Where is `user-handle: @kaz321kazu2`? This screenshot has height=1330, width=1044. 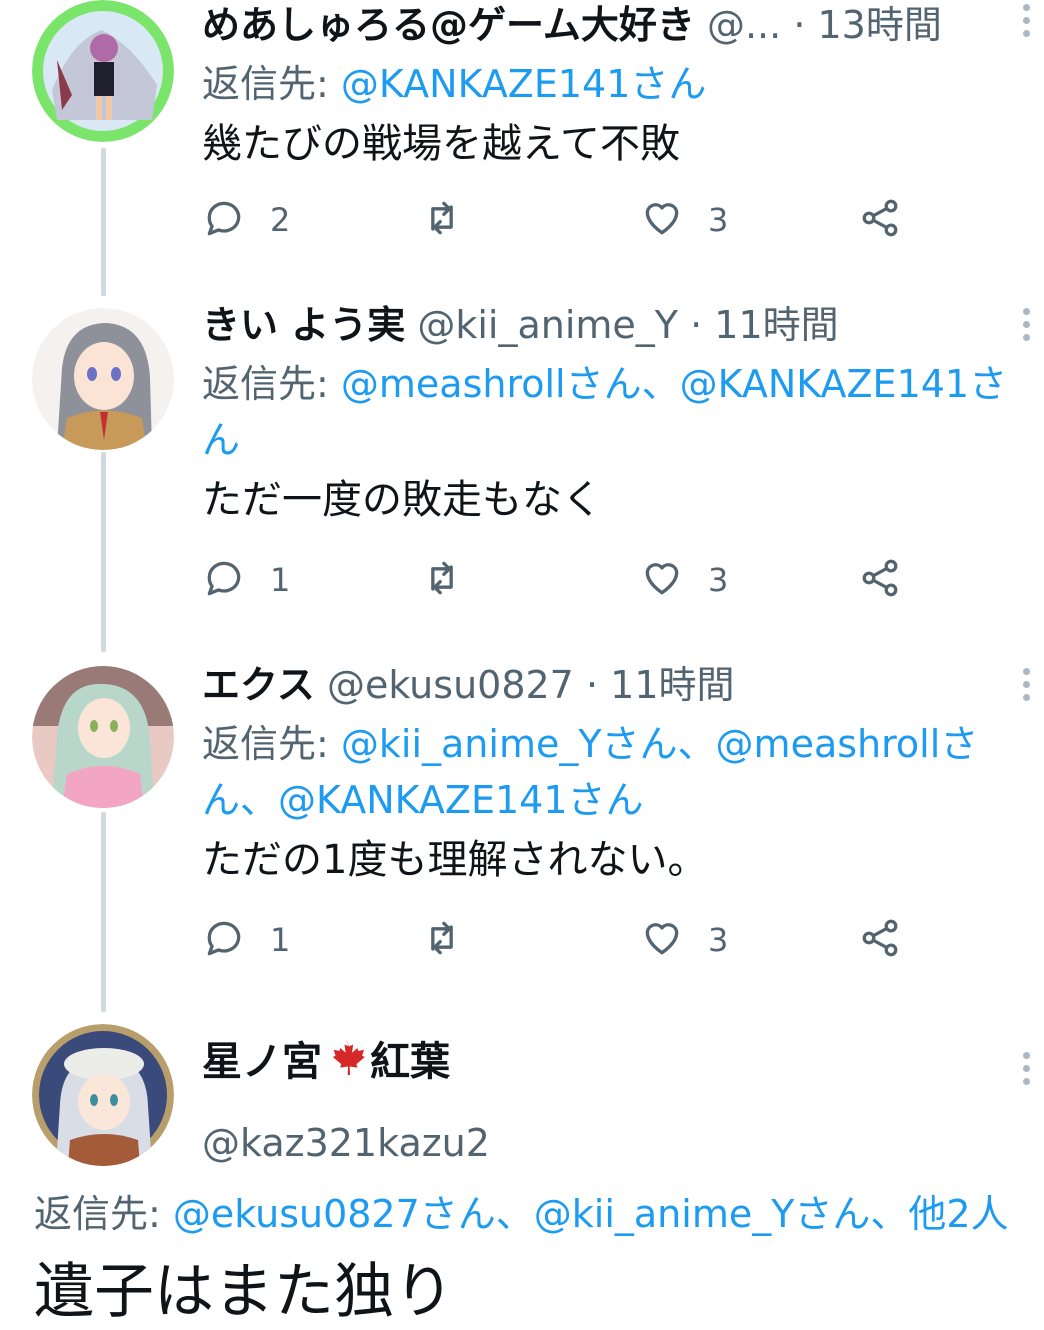 user-handle: @kaz321kazu2 is located at coordinates (613, 1143).